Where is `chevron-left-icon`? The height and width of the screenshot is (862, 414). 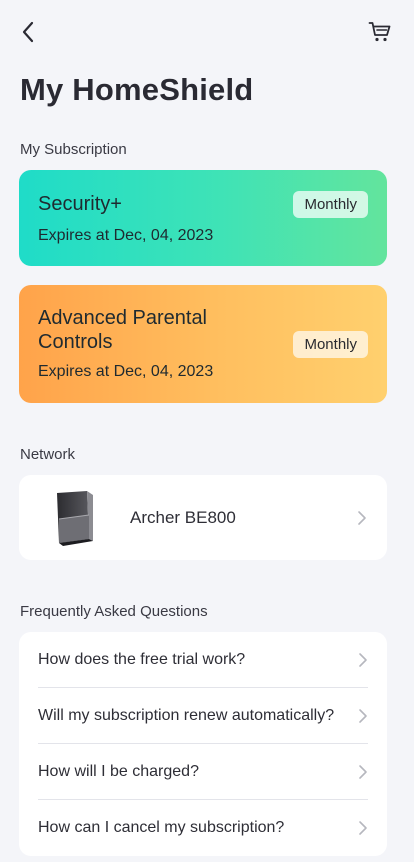
chevron-left-icon is located at coordinates (28, 32).